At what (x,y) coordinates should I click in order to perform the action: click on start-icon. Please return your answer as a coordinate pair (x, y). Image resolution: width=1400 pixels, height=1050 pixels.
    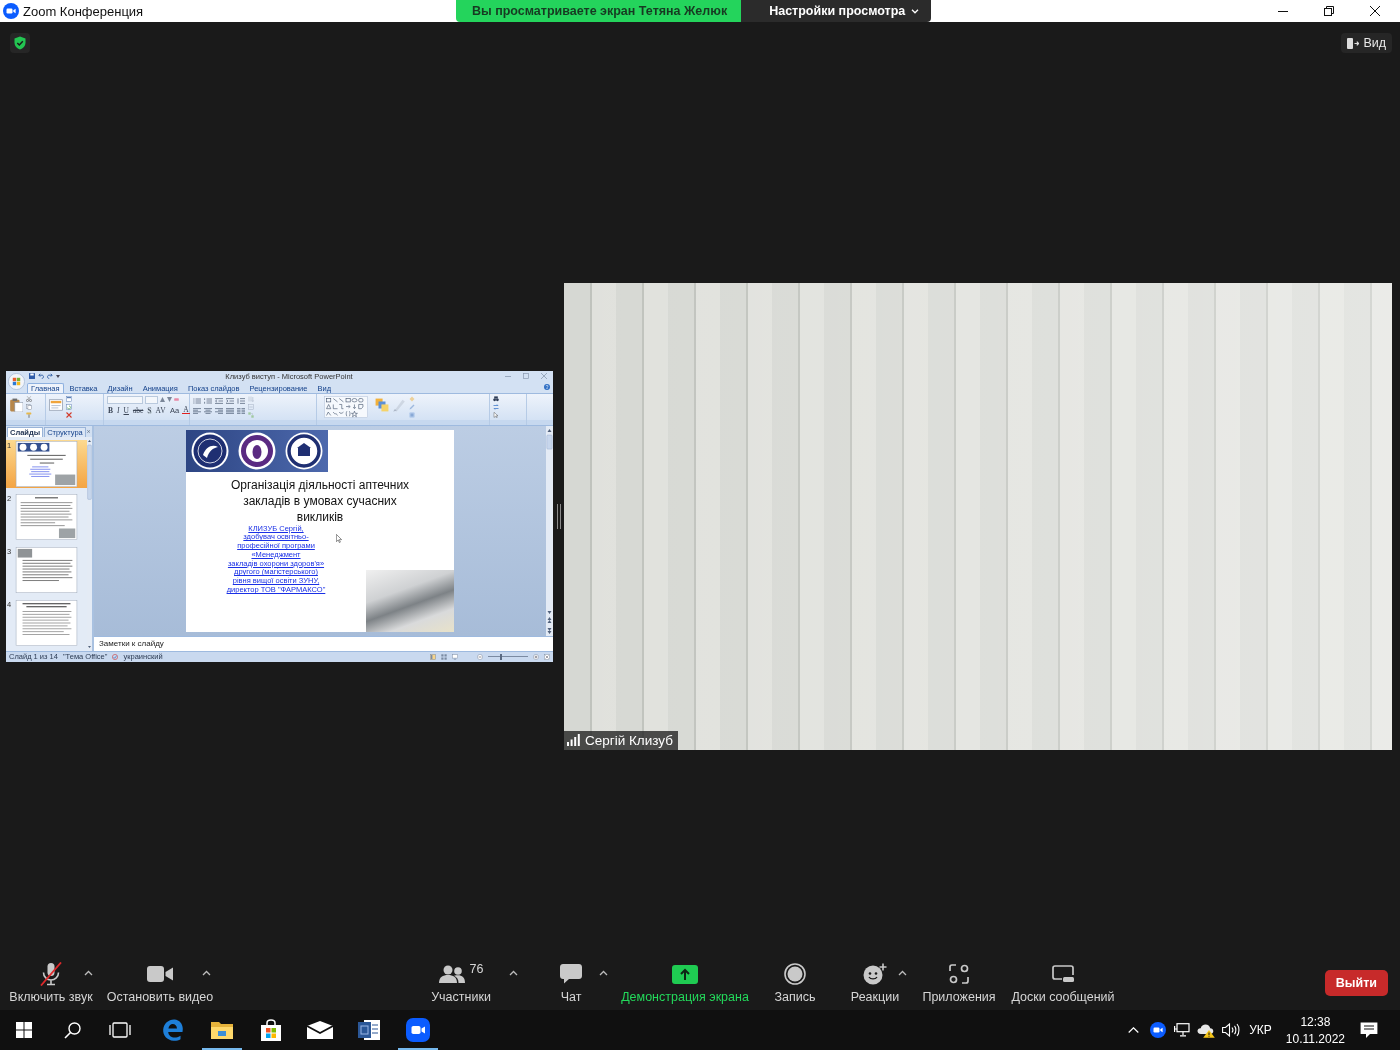
    Looking at the image, I should click on (24, 1030).